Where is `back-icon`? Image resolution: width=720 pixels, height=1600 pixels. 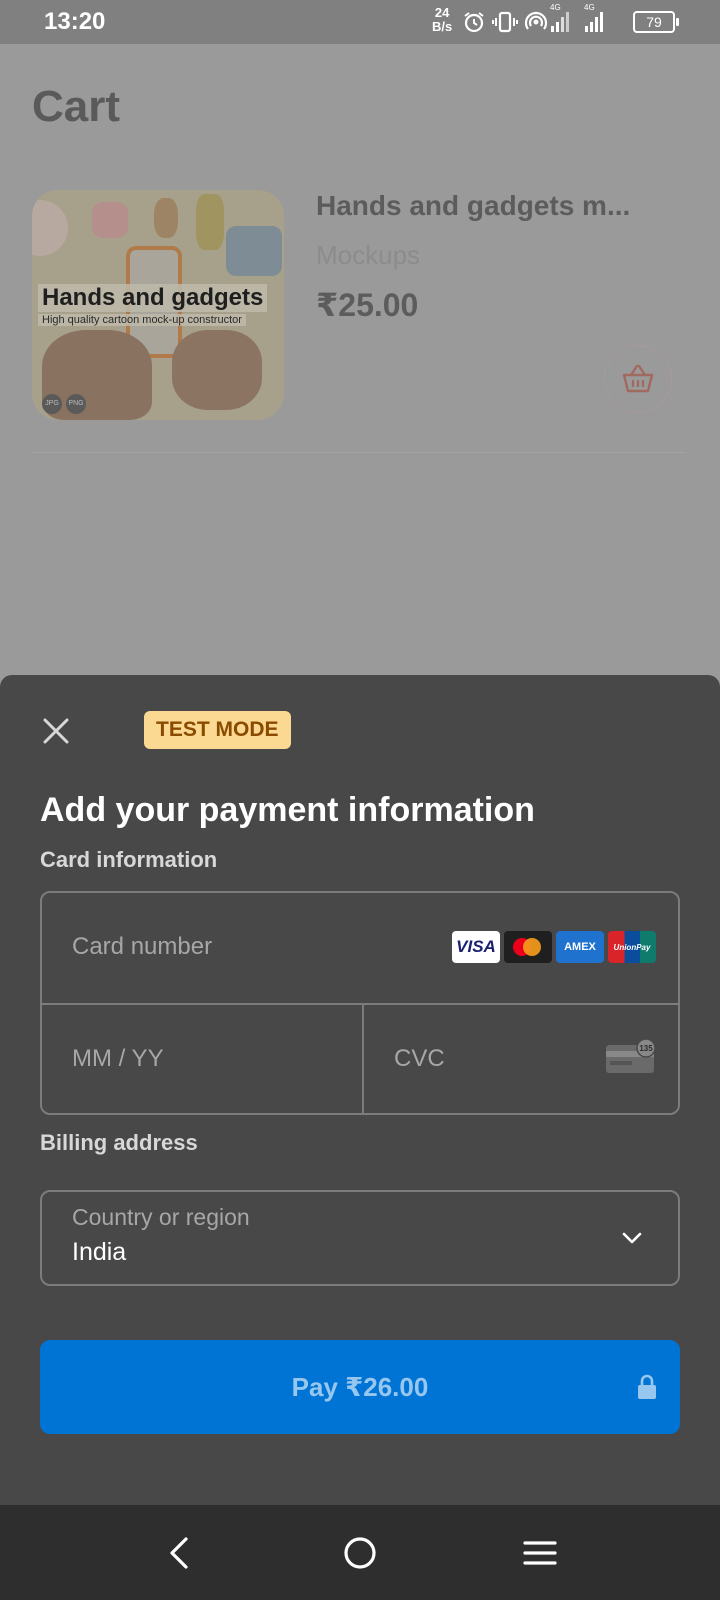 back-icon is located at coordinates (180, 1553).